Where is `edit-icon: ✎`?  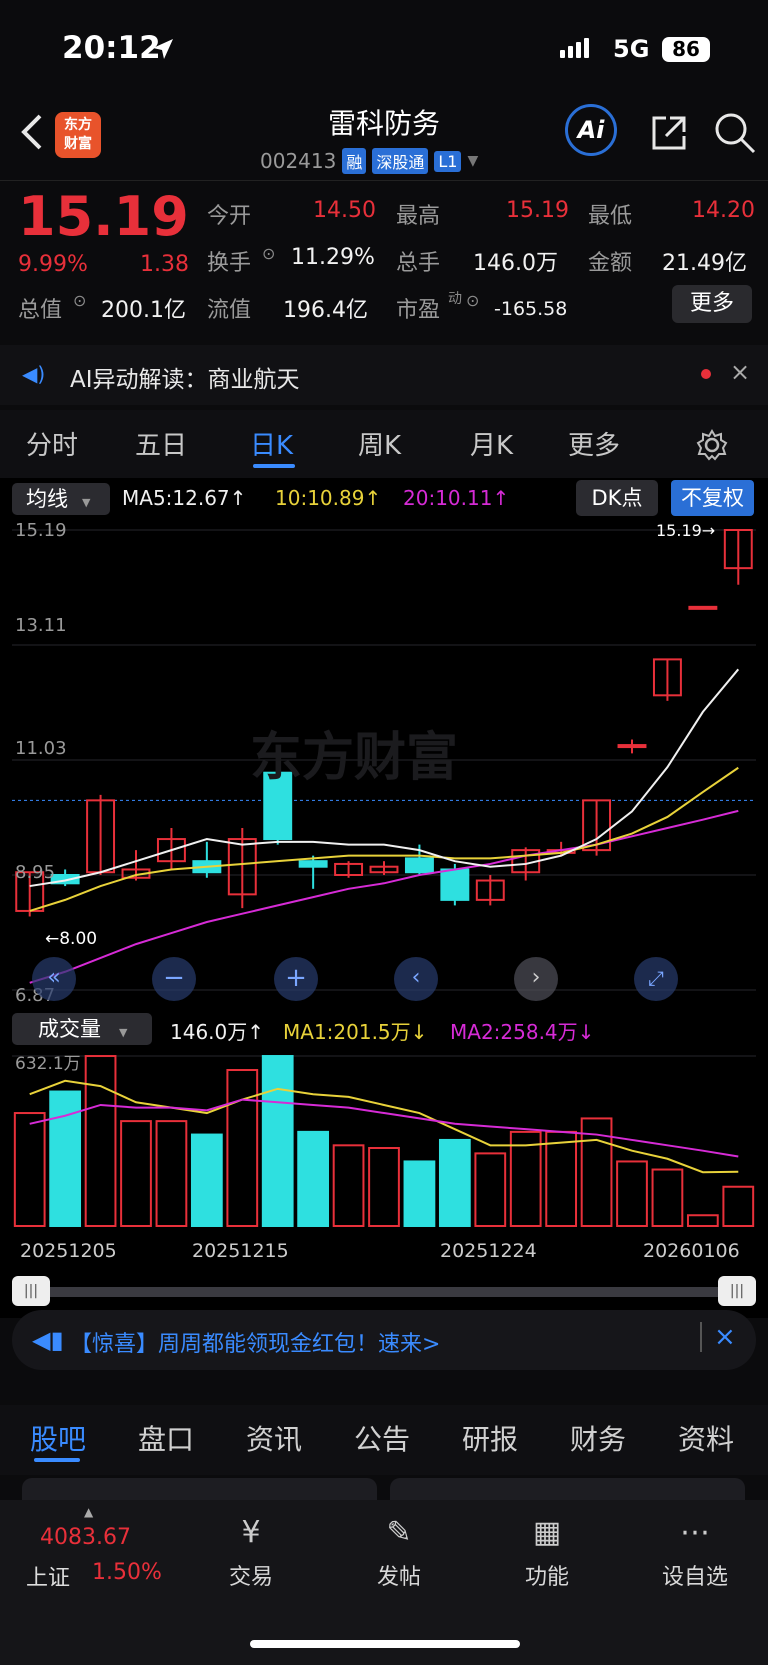 edit-icon: ✎ is located at coordinates (399, 1532).